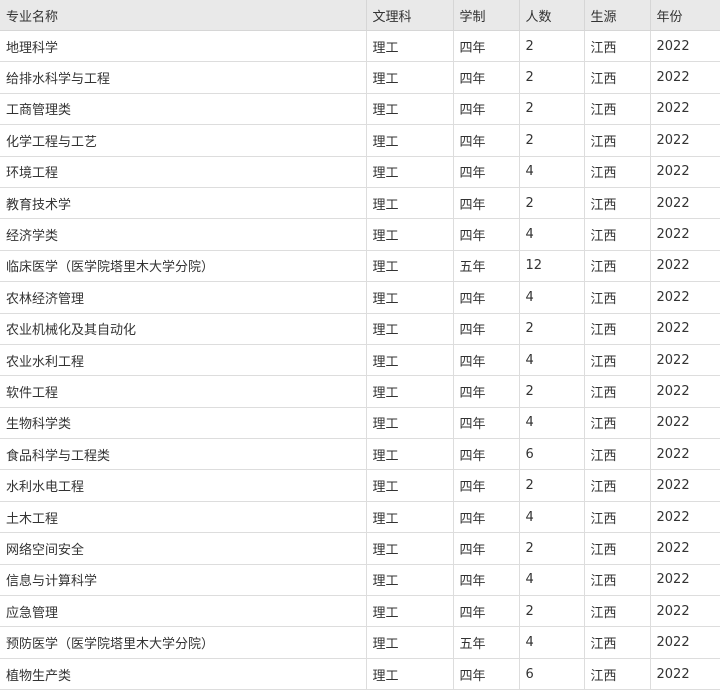 This screenshot has height=692, width=720. I want to click on cell-major: 临床医学（医学院塔里木大学分院）, so click(183, 266).